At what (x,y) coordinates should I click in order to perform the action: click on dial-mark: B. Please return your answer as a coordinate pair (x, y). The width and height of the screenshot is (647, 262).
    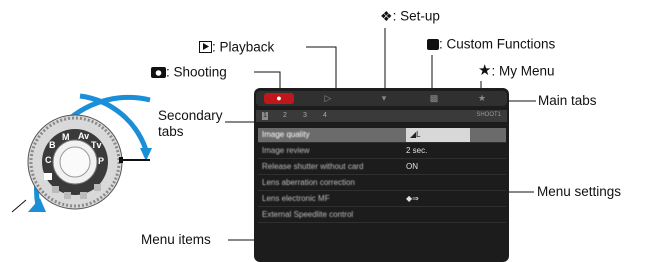
    Looking at the image, I should click on (52, 145).